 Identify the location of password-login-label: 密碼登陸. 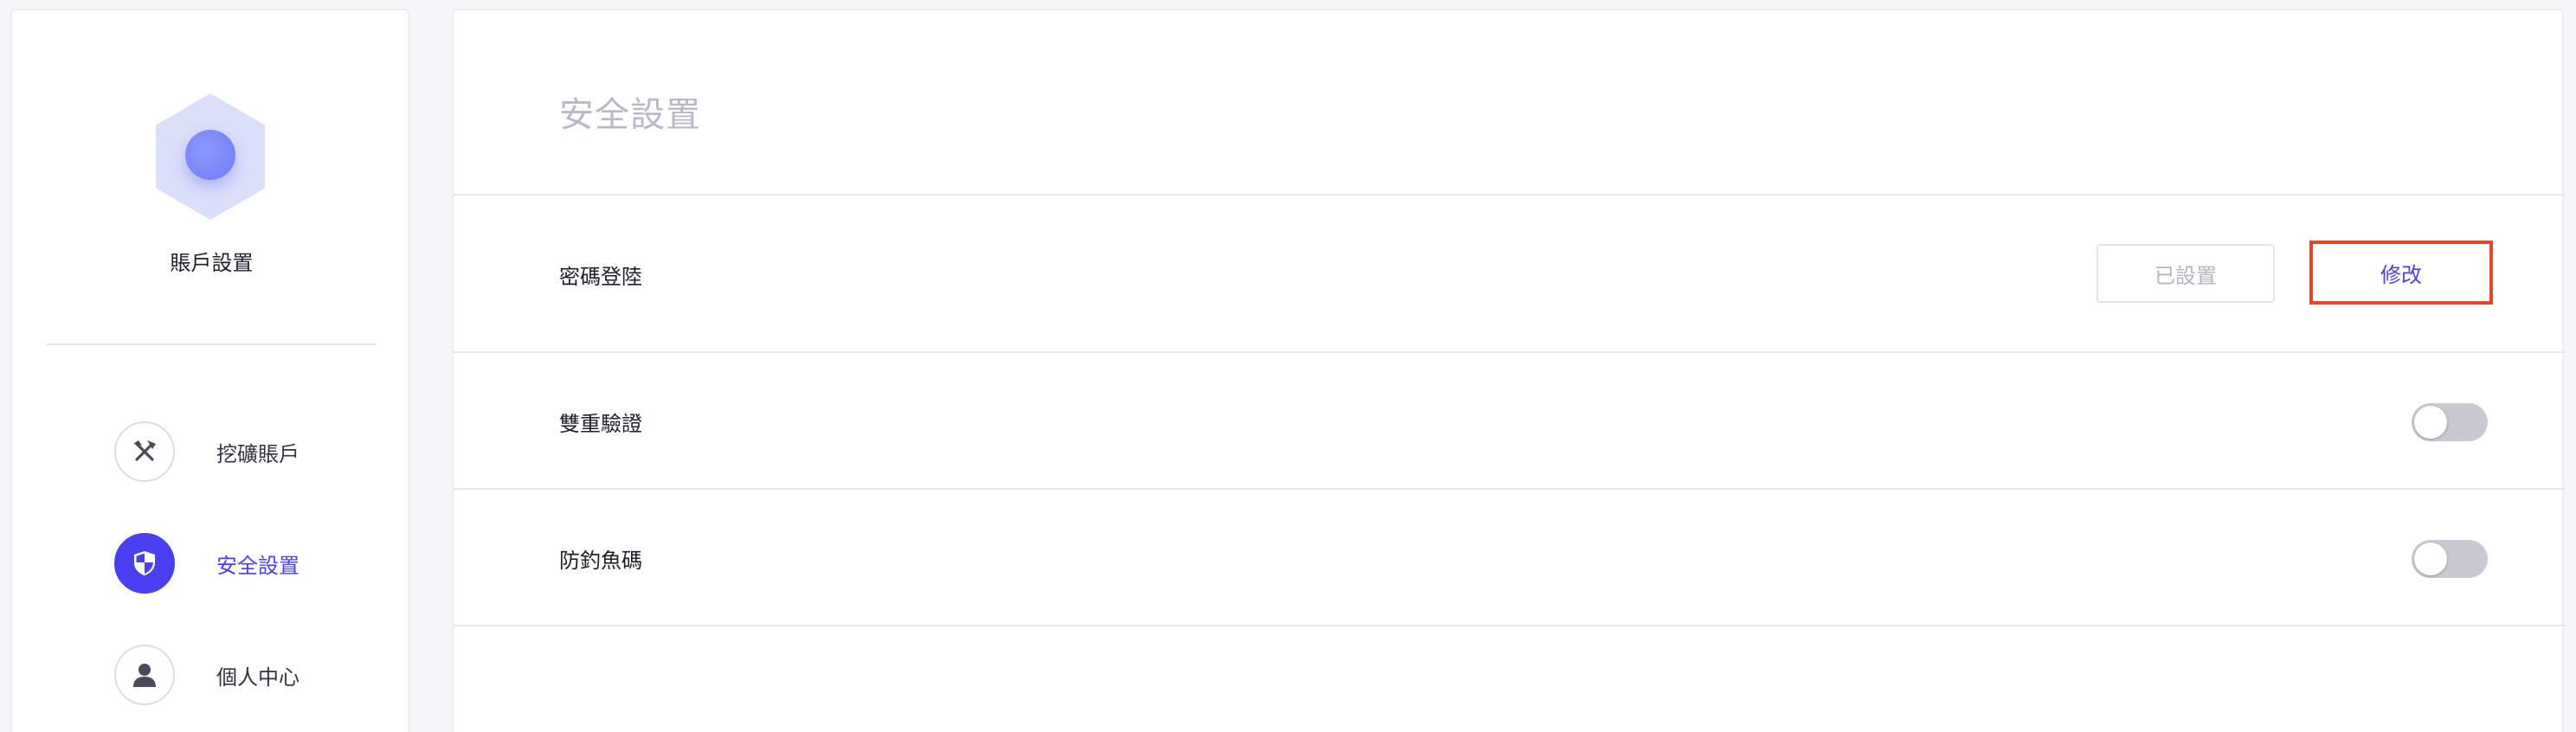
(600, 277).